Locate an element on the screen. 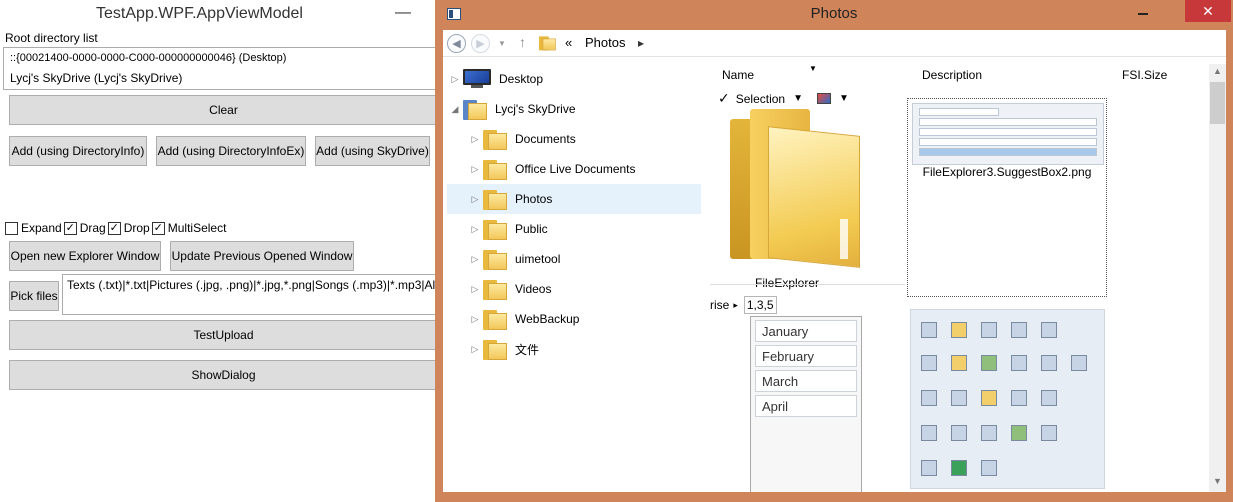  minimize-button: — is located at coordinates (403, 13).